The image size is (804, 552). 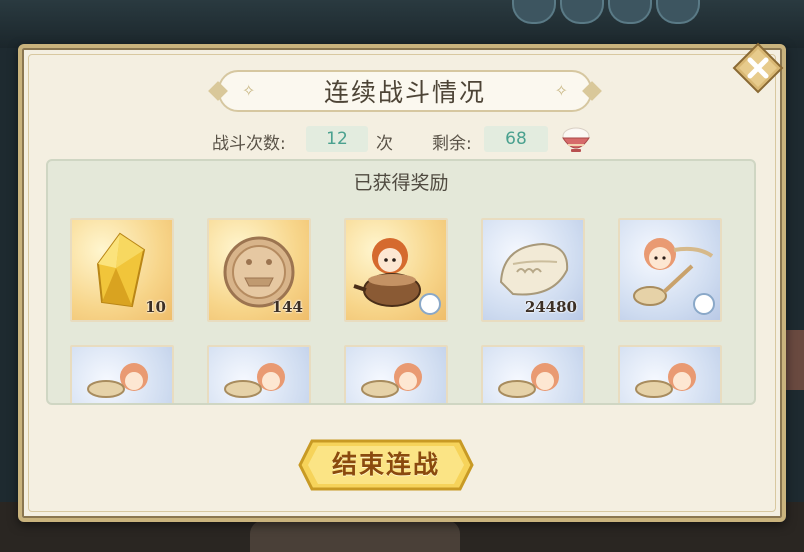 I want to click on rewards-title: 已获得奖励, so click(x=401, y=183).